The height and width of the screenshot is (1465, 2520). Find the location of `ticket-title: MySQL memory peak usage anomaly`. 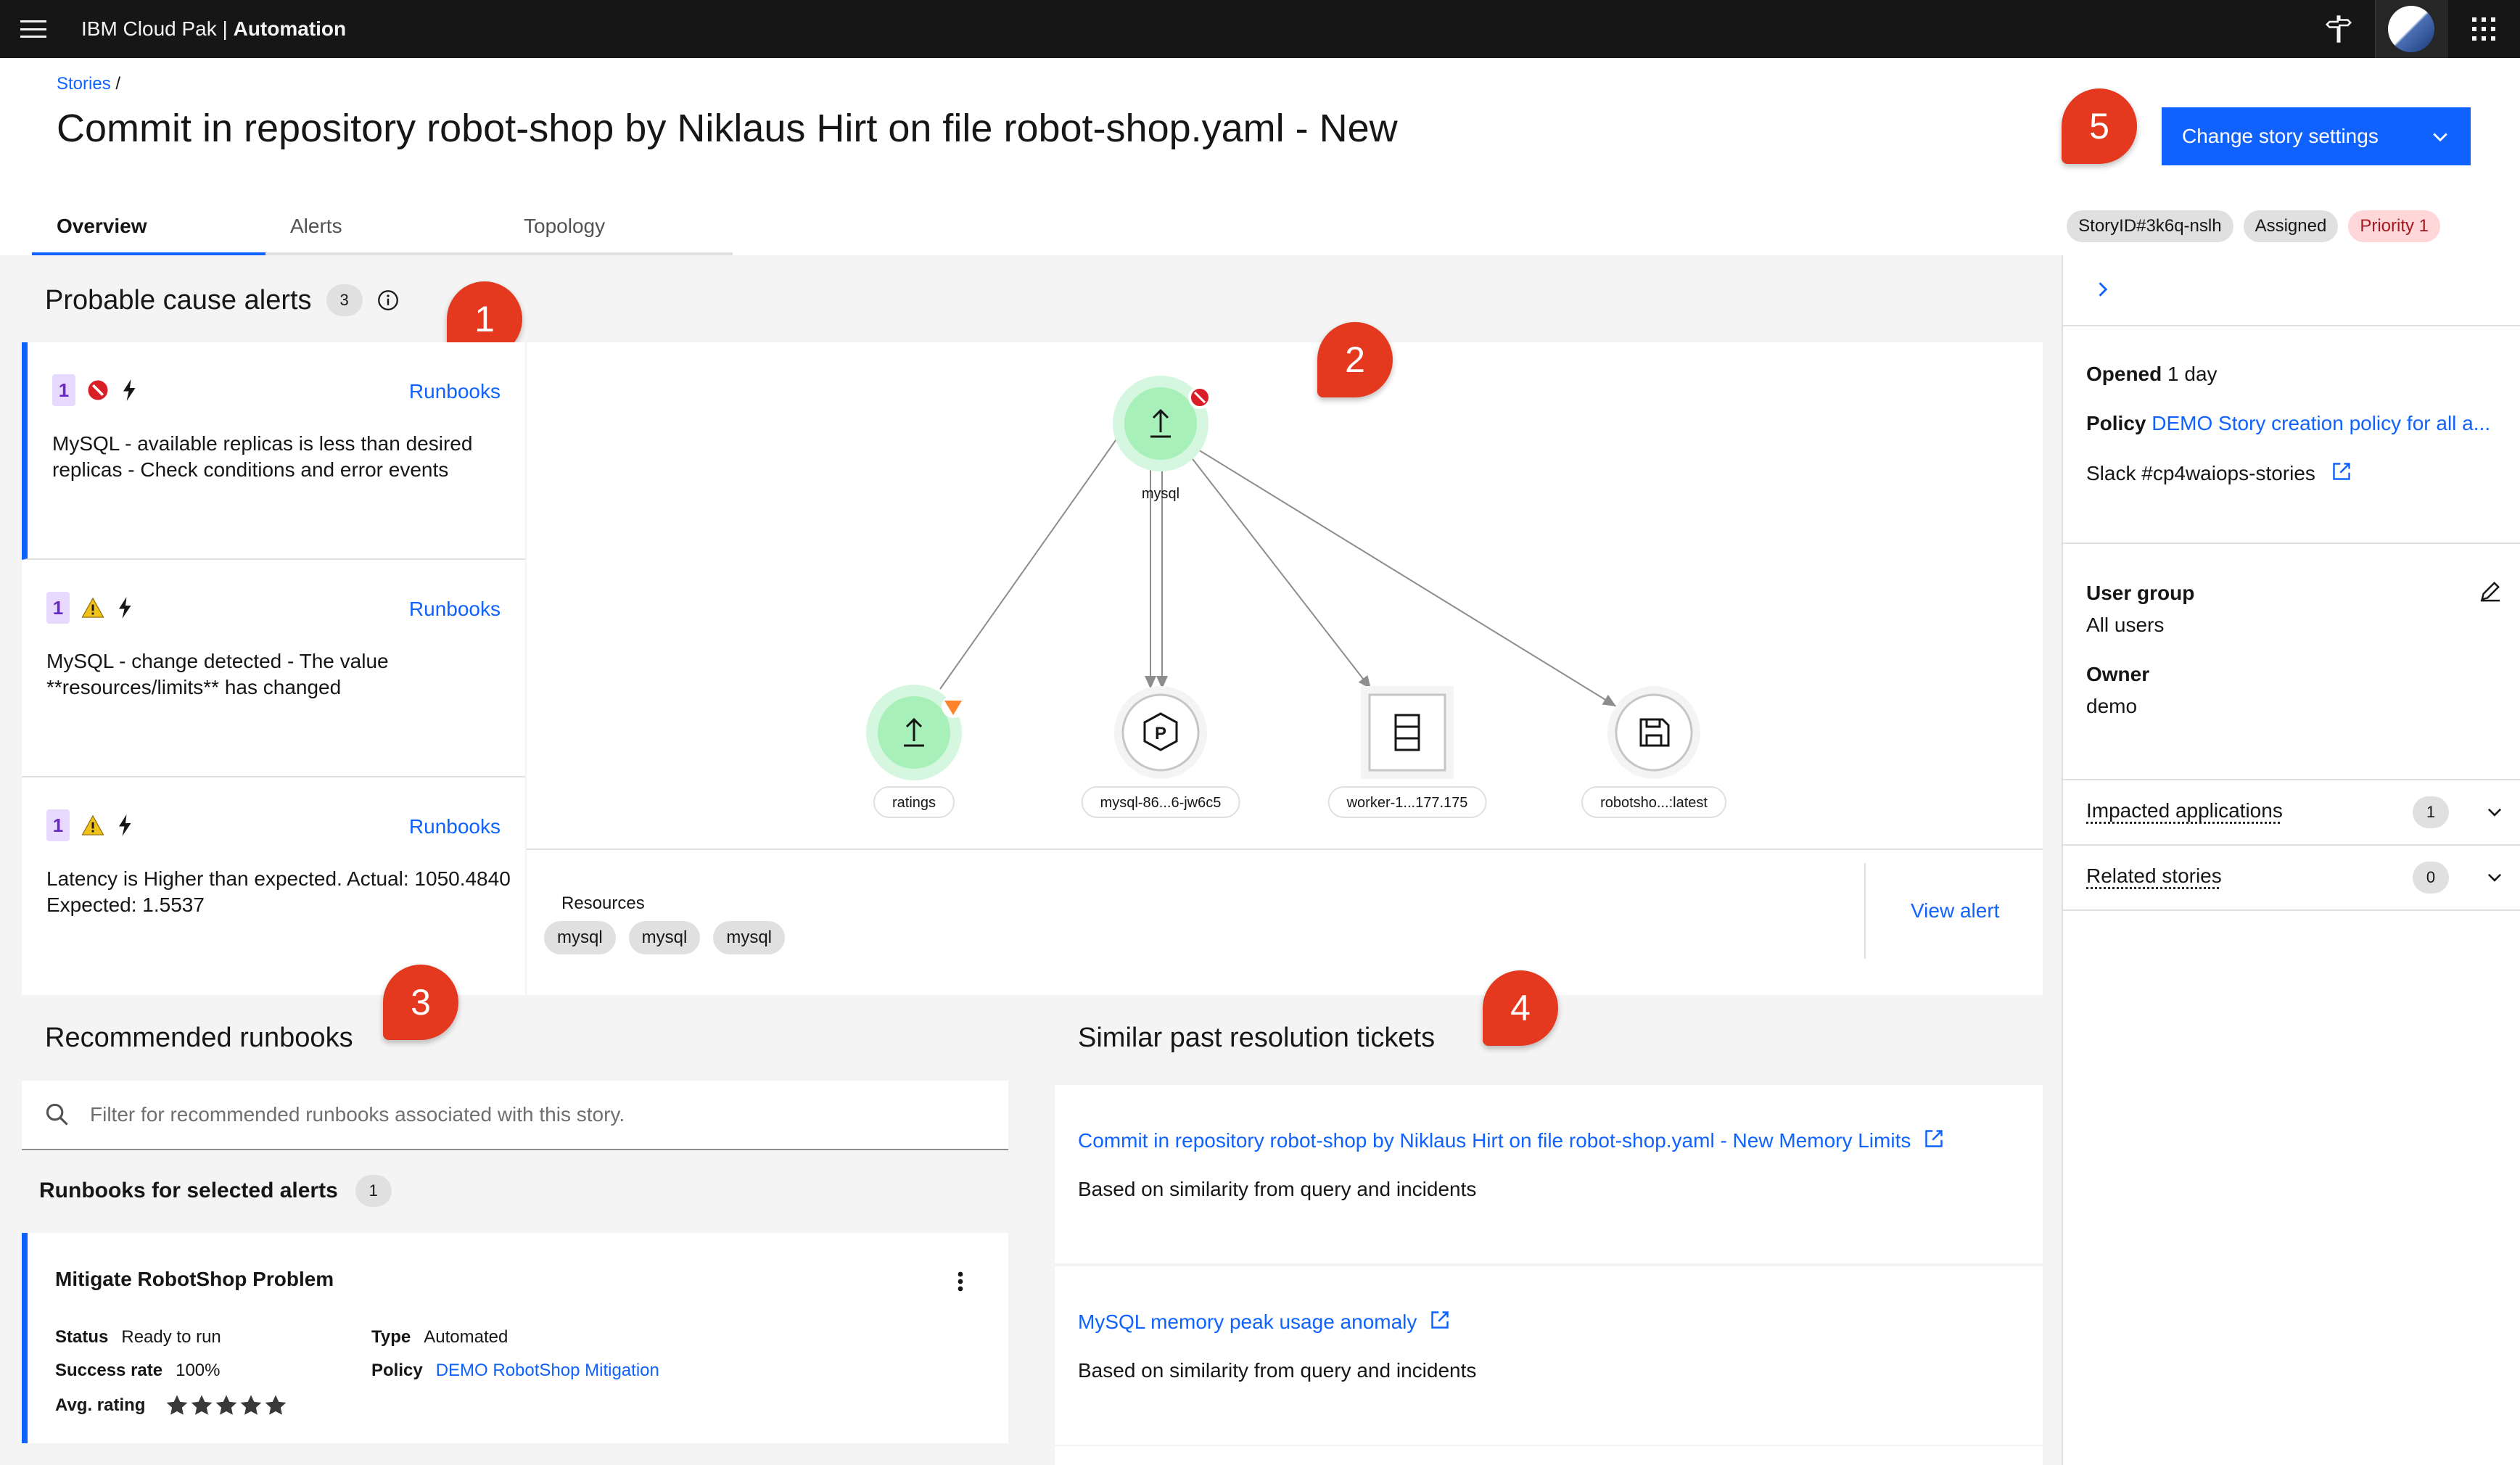

ticket-title: MySQL memory peak usage anomaly is located at coordinates (1247, 1322).